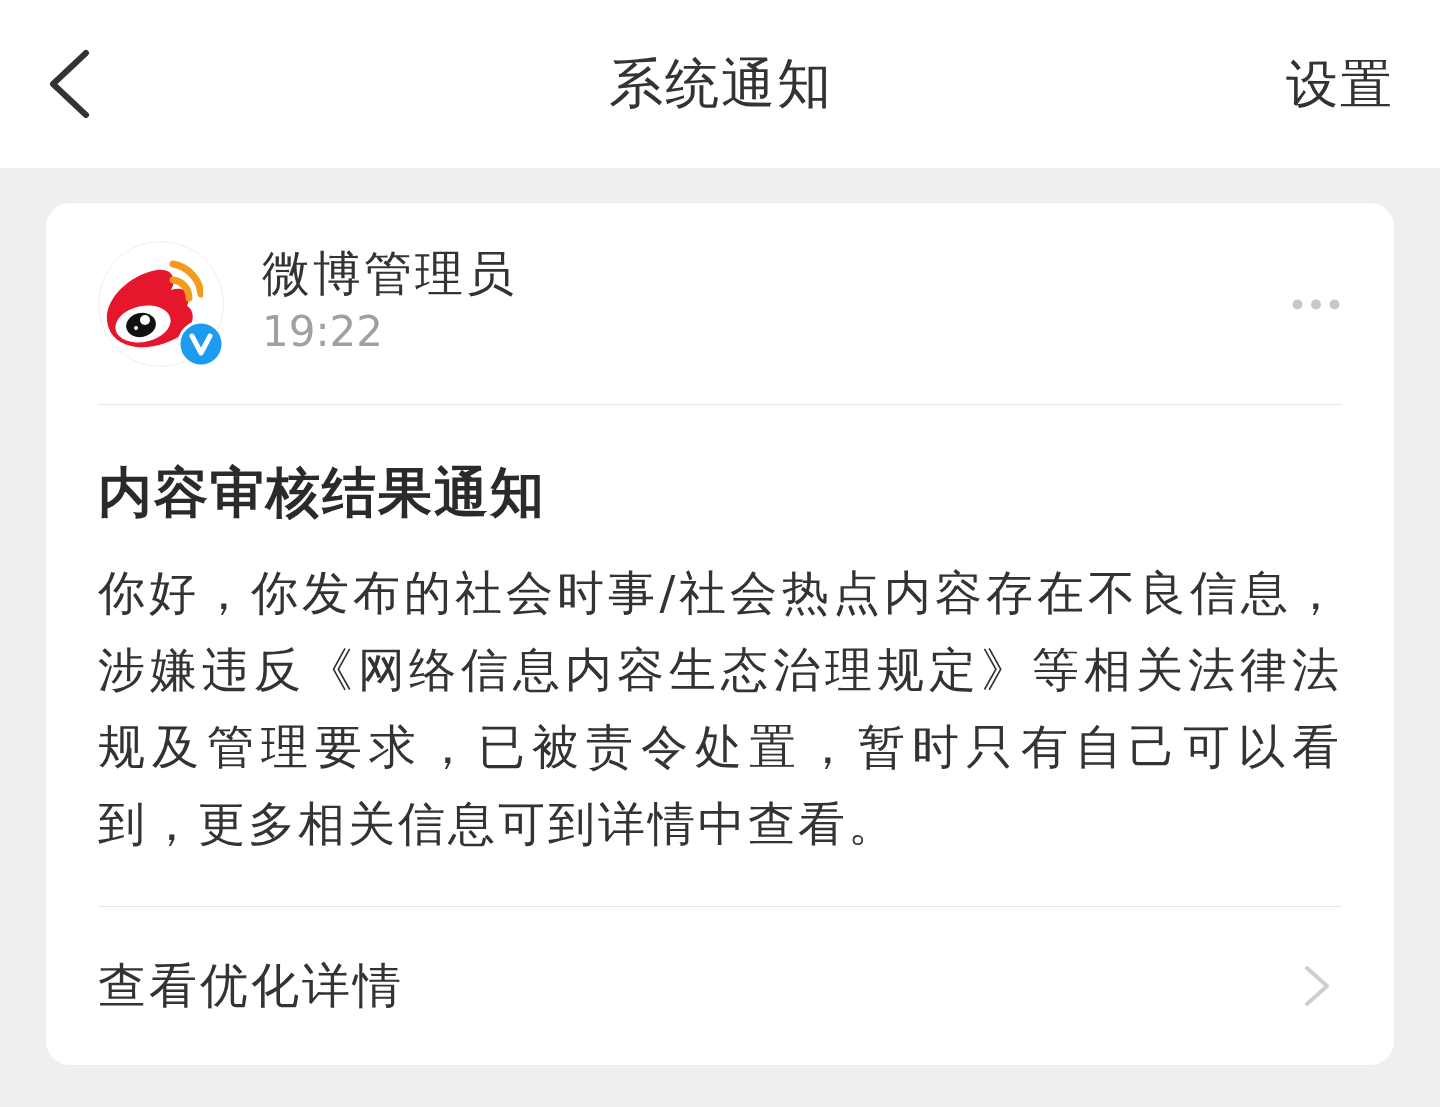 The height and width of the screenshot is (1107, 1440). What do you see at coordinates (720, 985) in the screenshot?
I see `details-link: 查看优化详情` at bounding box center [720, 985].